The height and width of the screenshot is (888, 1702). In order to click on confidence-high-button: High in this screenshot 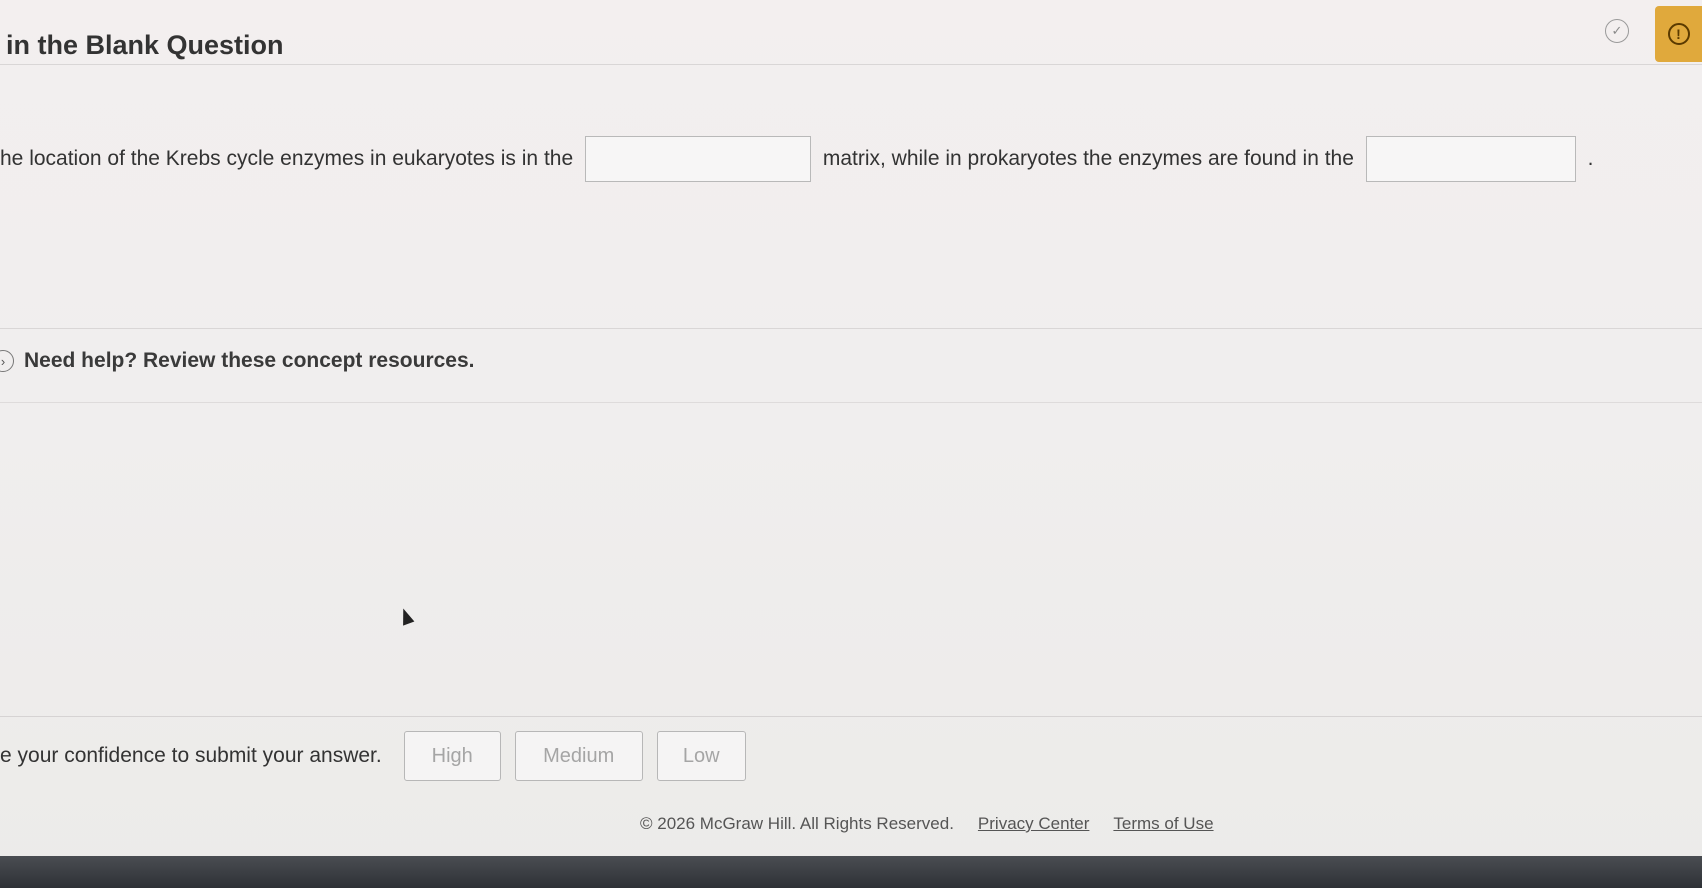, I will do `click(452, 756)`.